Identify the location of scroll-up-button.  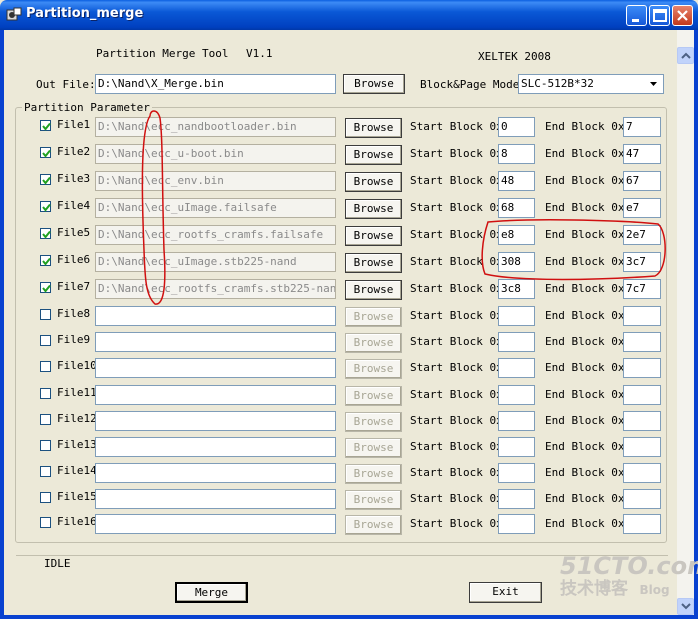
(685, 55).